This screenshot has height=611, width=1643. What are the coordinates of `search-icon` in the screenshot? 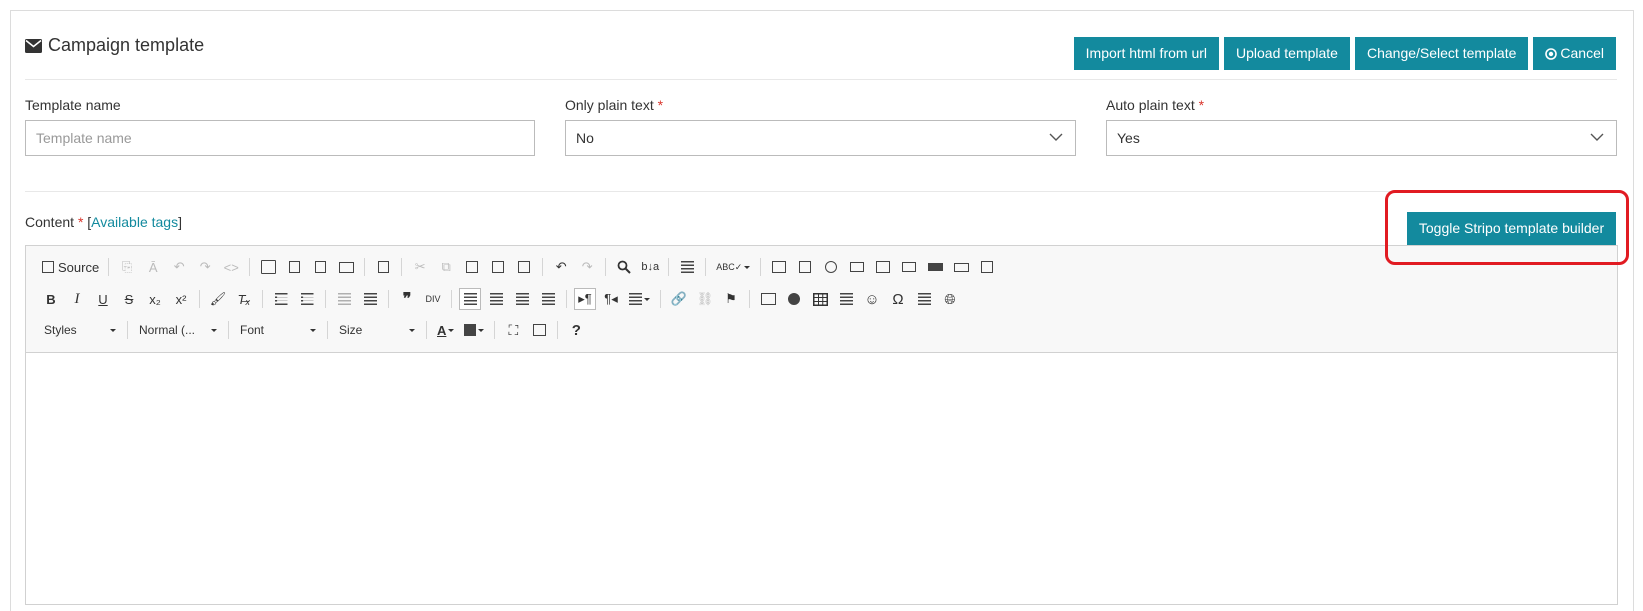 It's located at (624, 267).